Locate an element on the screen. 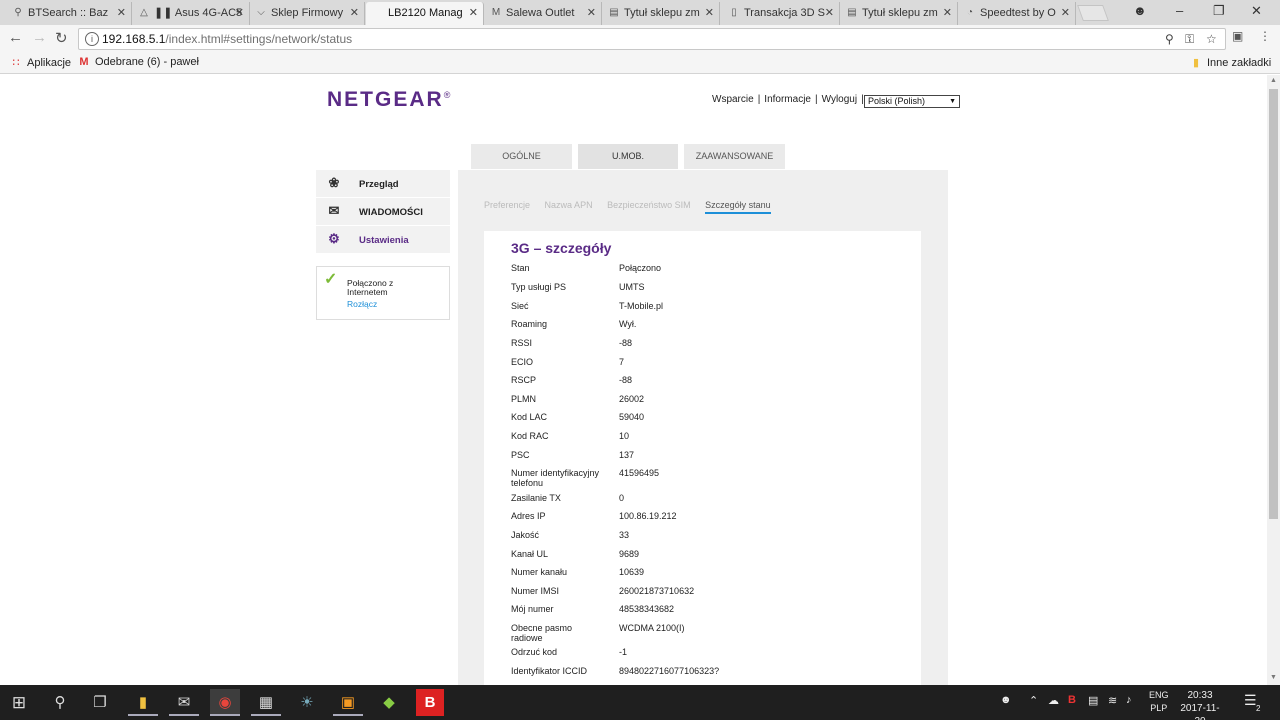 The height and width of the screenshot is (720, 1280). browser-tab: ◔ Speedtest by O ✕ is located at coordinates (1017, 13).